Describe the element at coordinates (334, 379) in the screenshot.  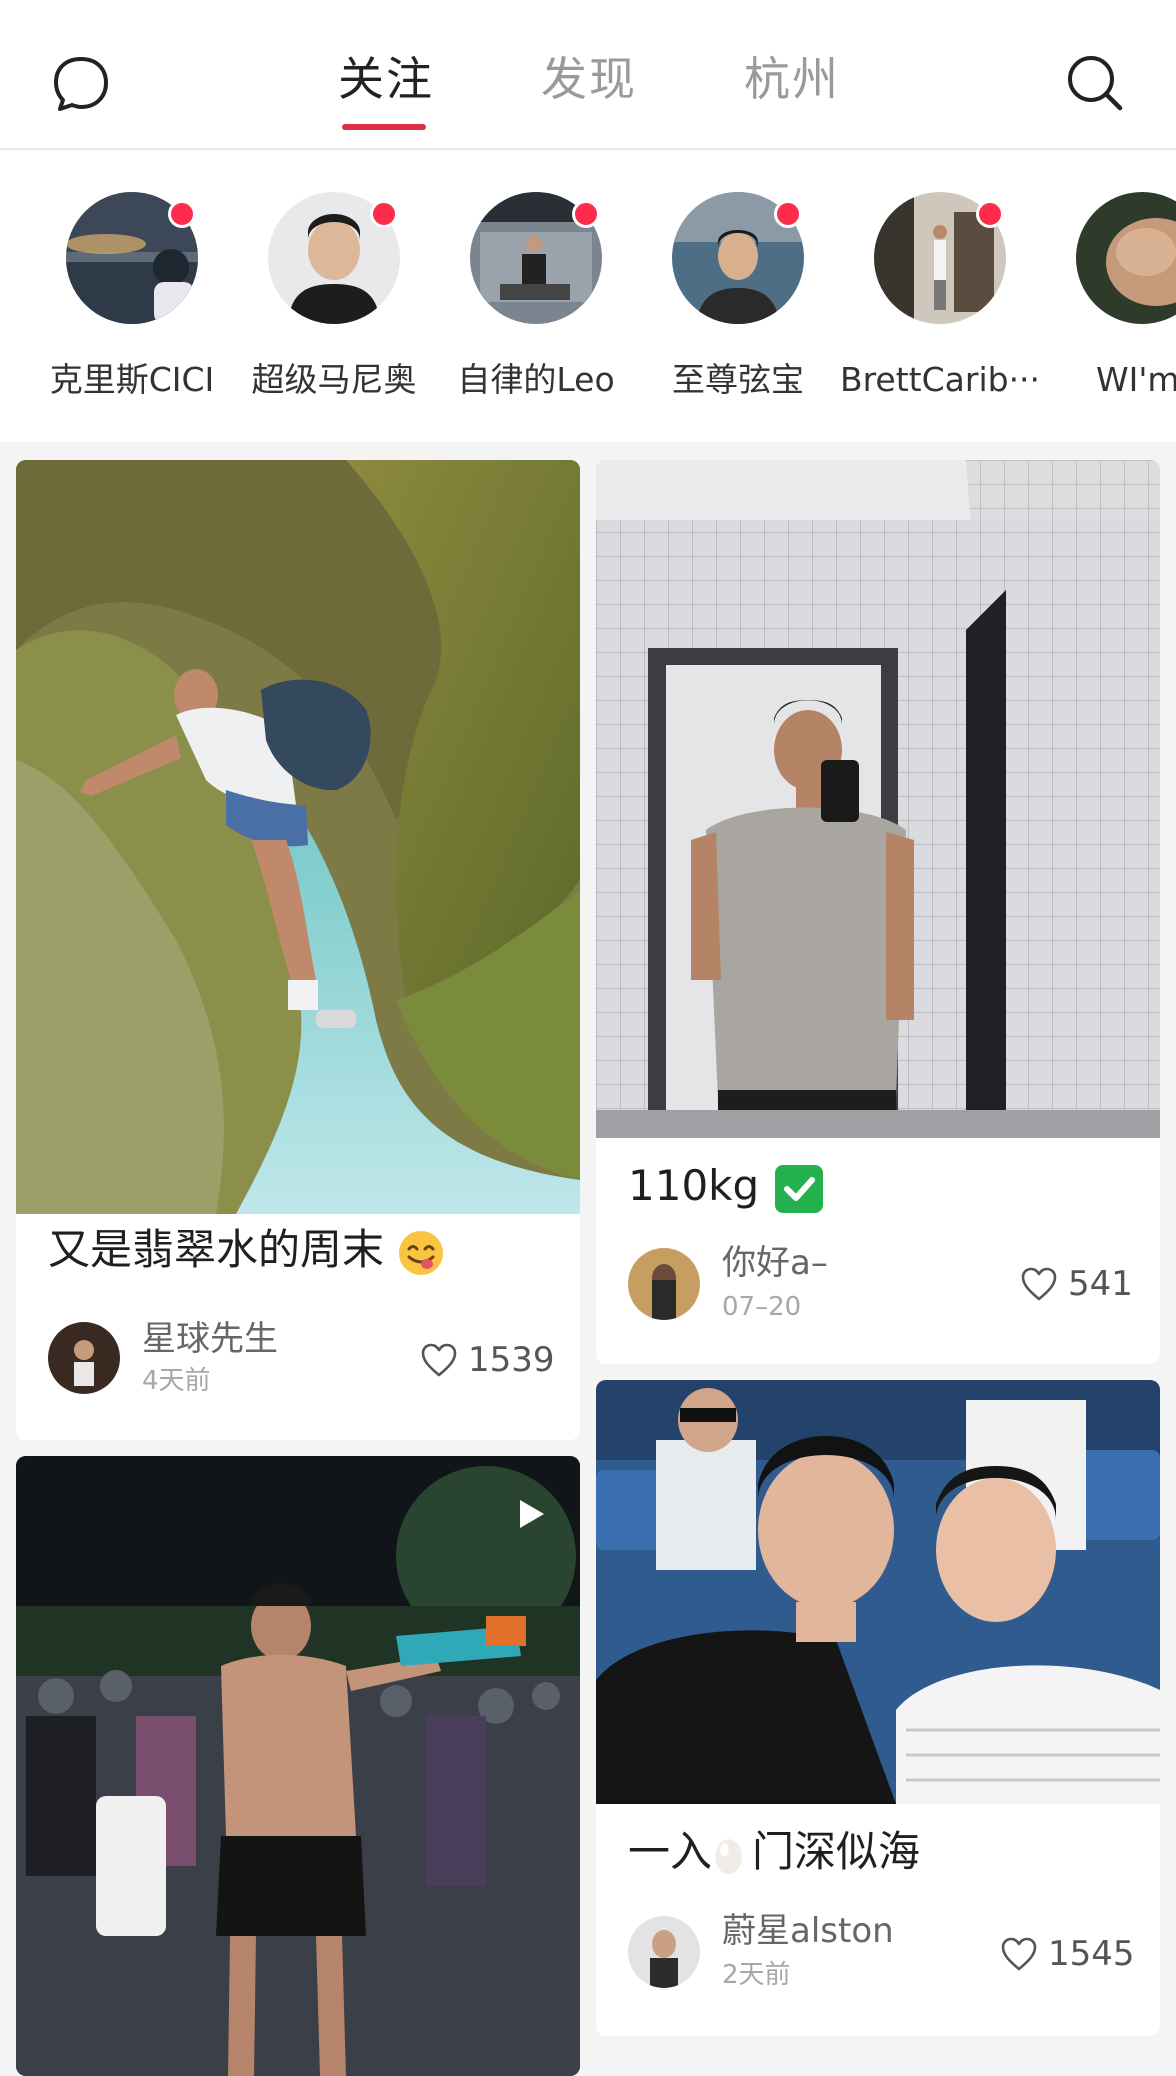
I see `story-name: 超级马尼奥` at that location.